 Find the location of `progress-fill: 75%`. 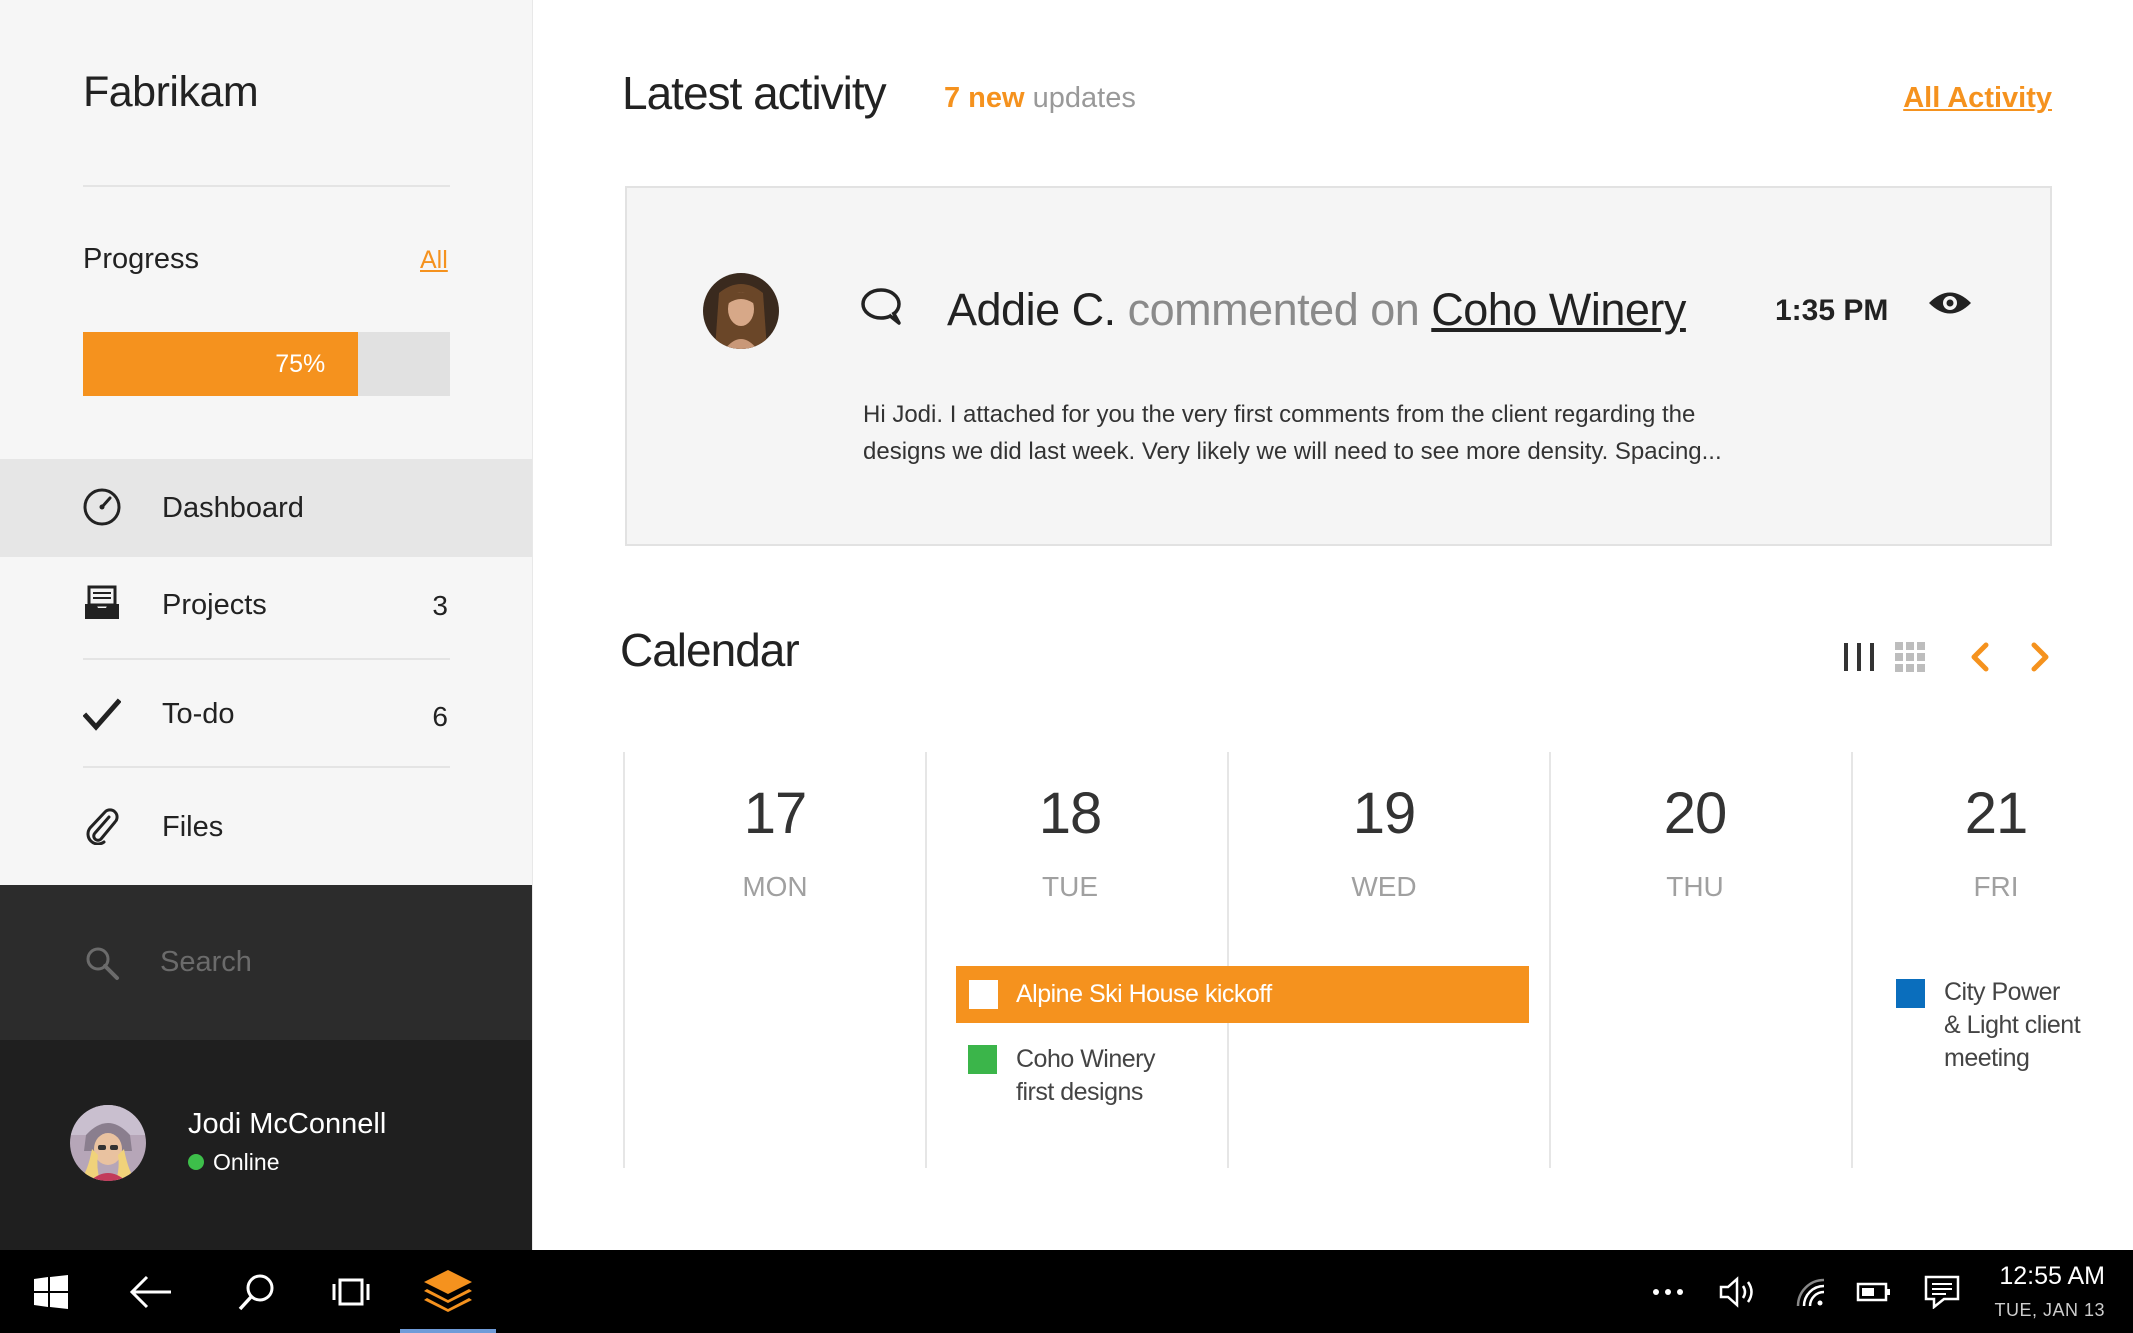

progress-fill: 75% is located at coordinates (221, 364).